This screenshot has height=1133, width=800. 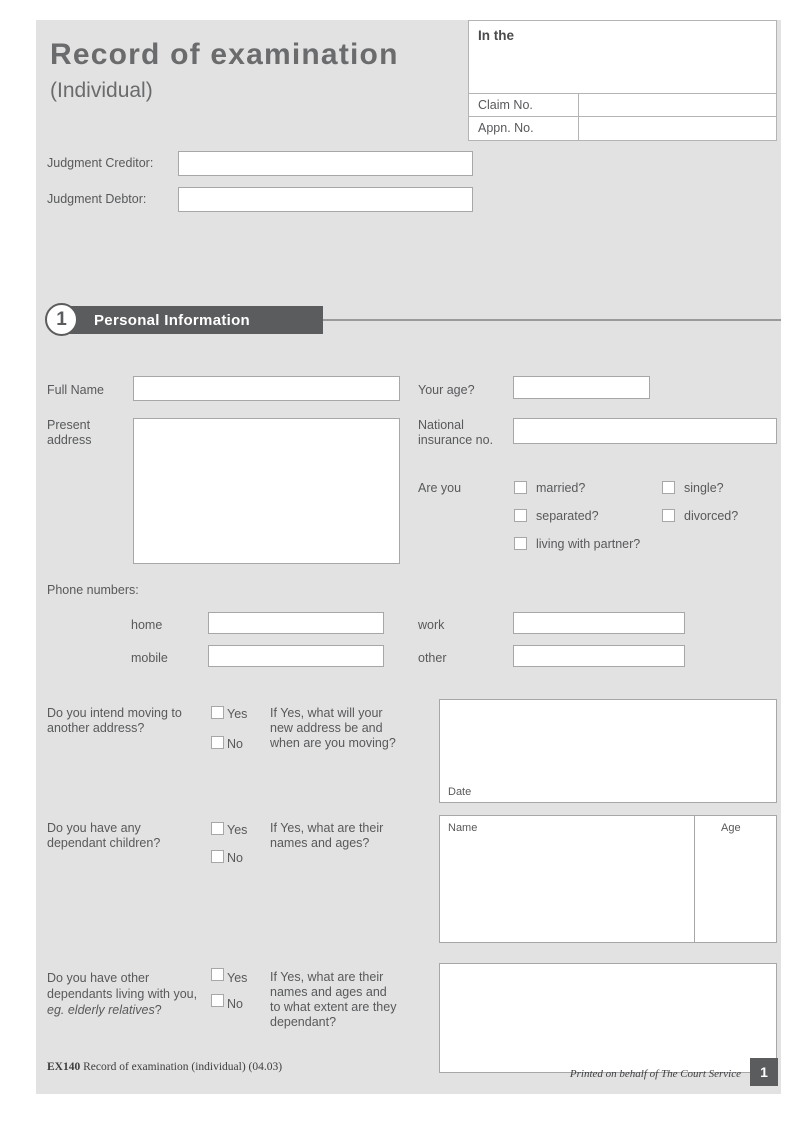 I want to click on claim-no-field, so click(x=677, y=105).